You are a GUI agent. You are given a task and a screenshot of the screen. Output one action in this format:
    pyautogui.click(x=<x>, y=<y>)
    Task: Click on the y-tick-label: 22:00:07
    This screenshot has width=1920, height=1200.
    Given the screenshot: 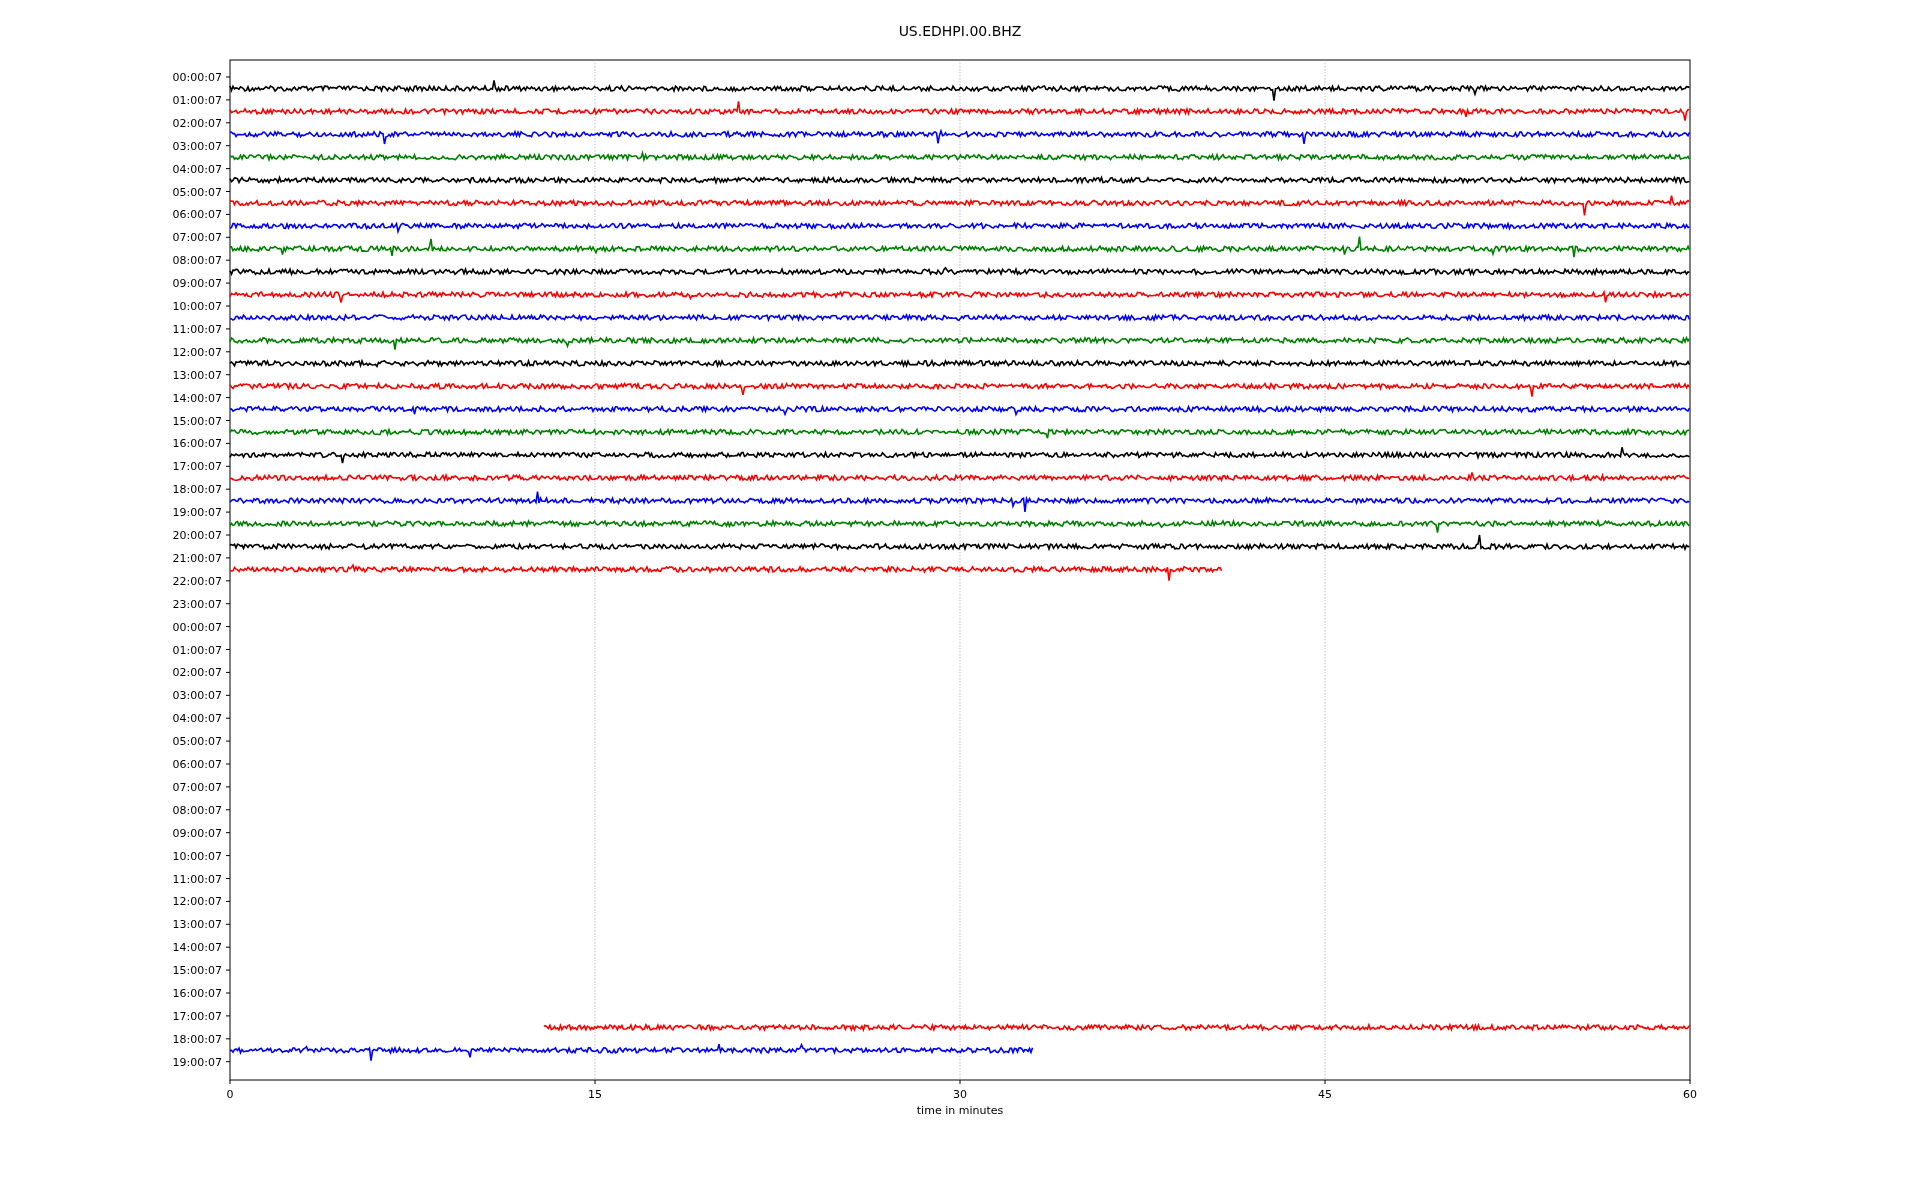 What is the action you would take?
    pyautogui.click(x=197, y=581)
    